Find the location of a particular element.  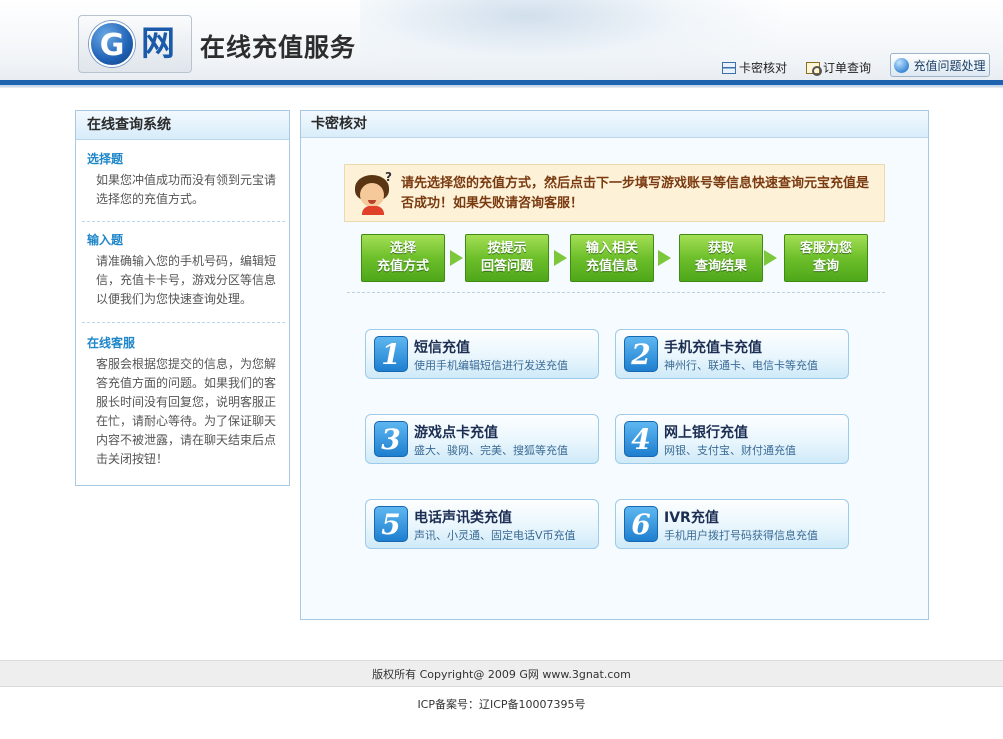

sidebar-section-heading: 输入题 is located at coordinates (182, 239).